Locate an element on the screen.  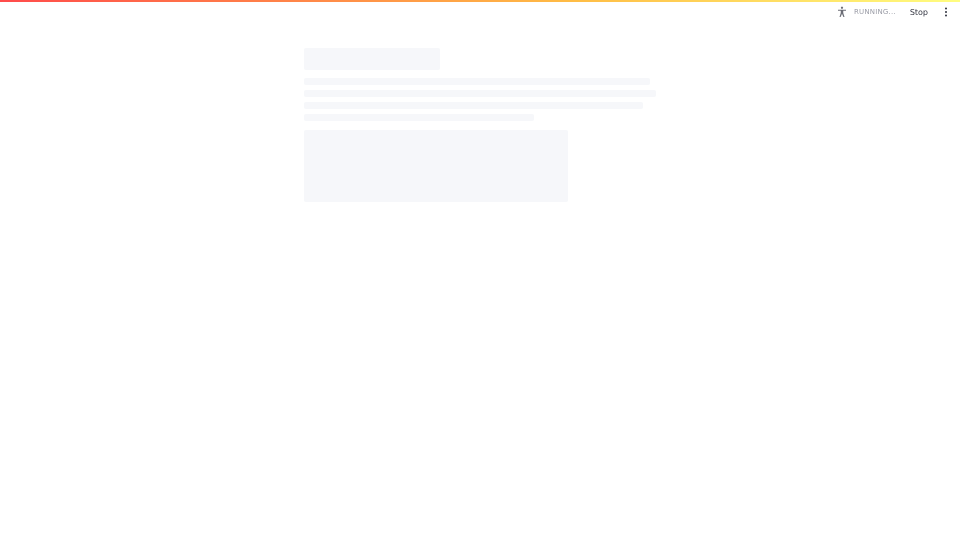
kebab-menu-icon is located at coordinates (946, 12).